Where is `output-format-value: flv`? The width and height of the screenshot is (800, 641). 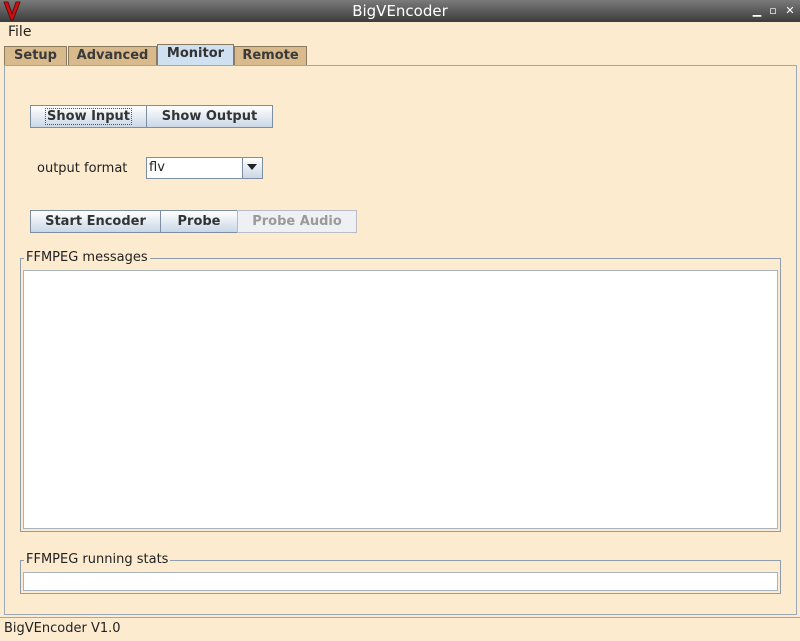 output-format-value: flv is located at coordinates (157, 167).